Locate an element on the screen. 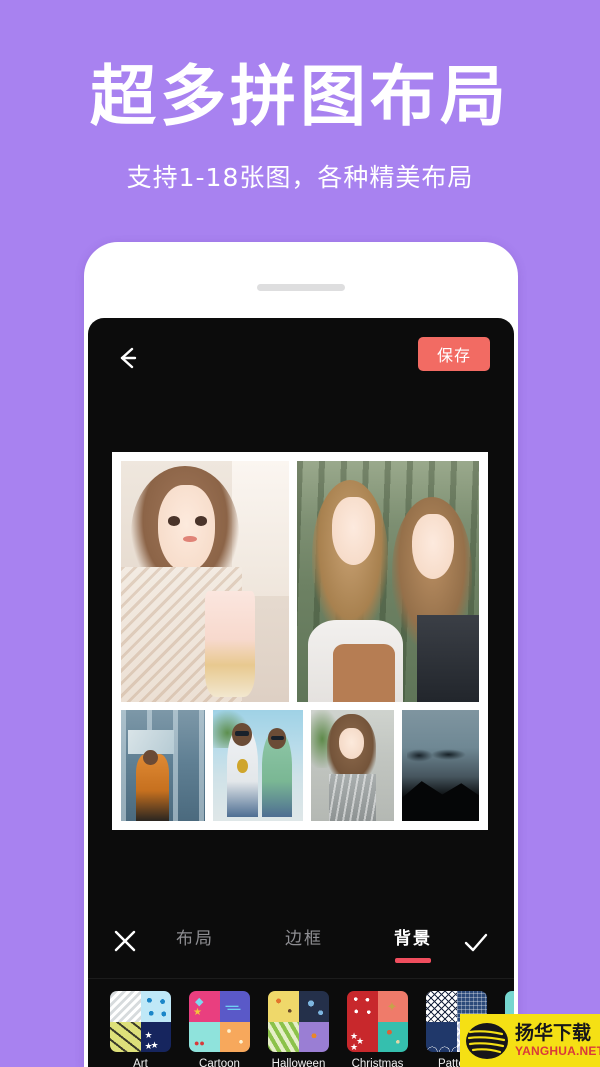  editor-tabs: 布局 边框 背景 is located at coordinates (304, 940).